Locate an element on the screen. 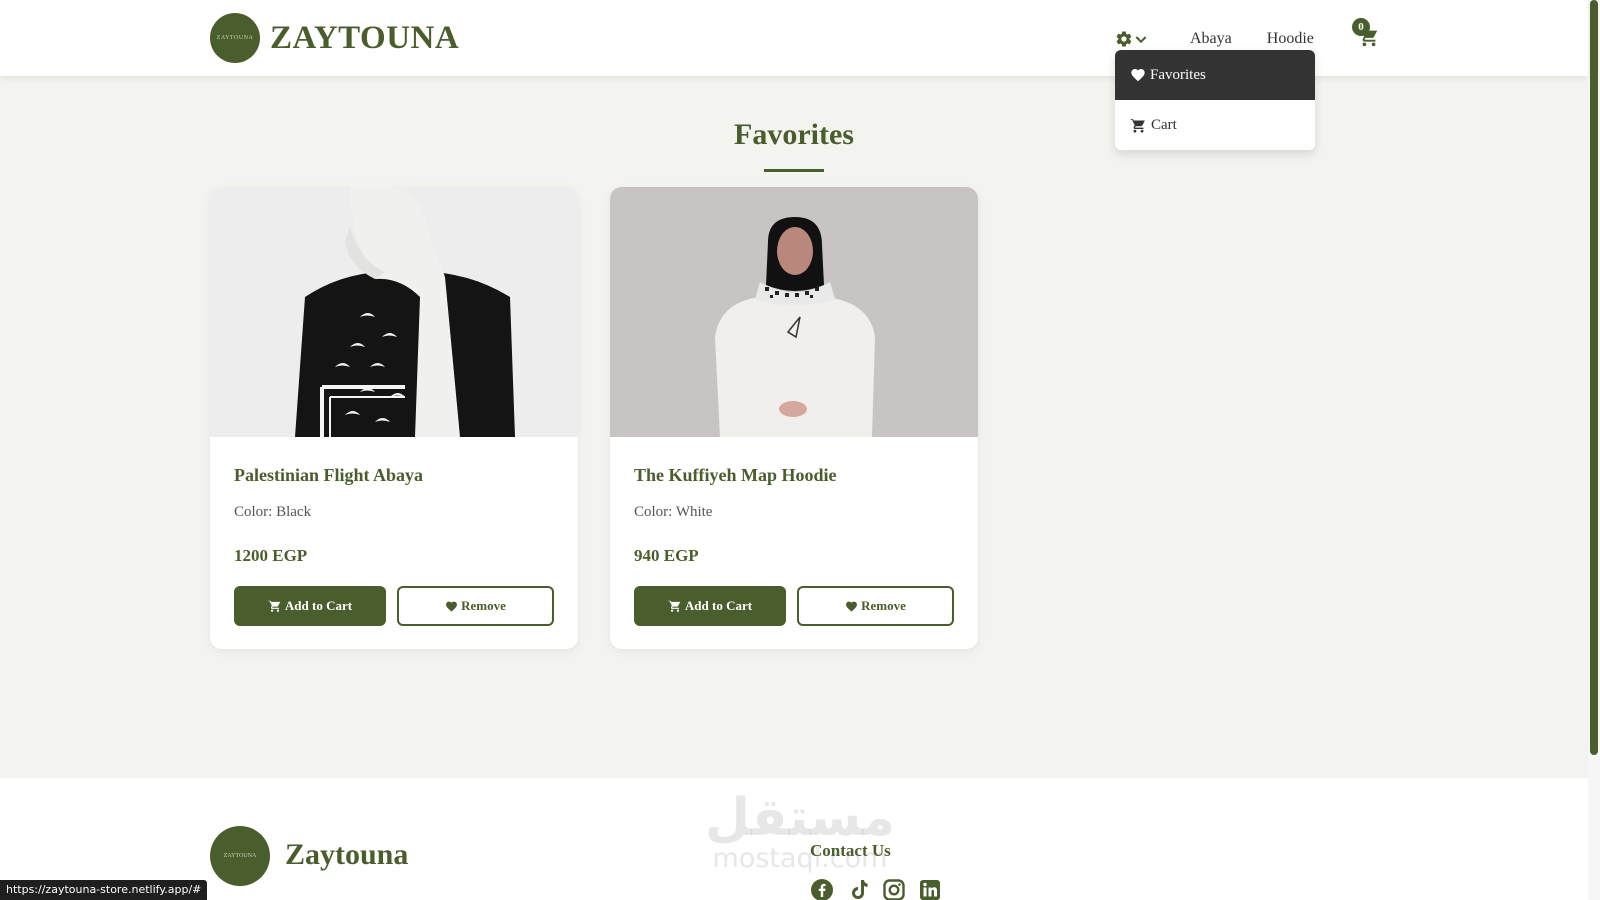  footer-logo-text: ZAYTOUNA is located at coordinates (240, 856).